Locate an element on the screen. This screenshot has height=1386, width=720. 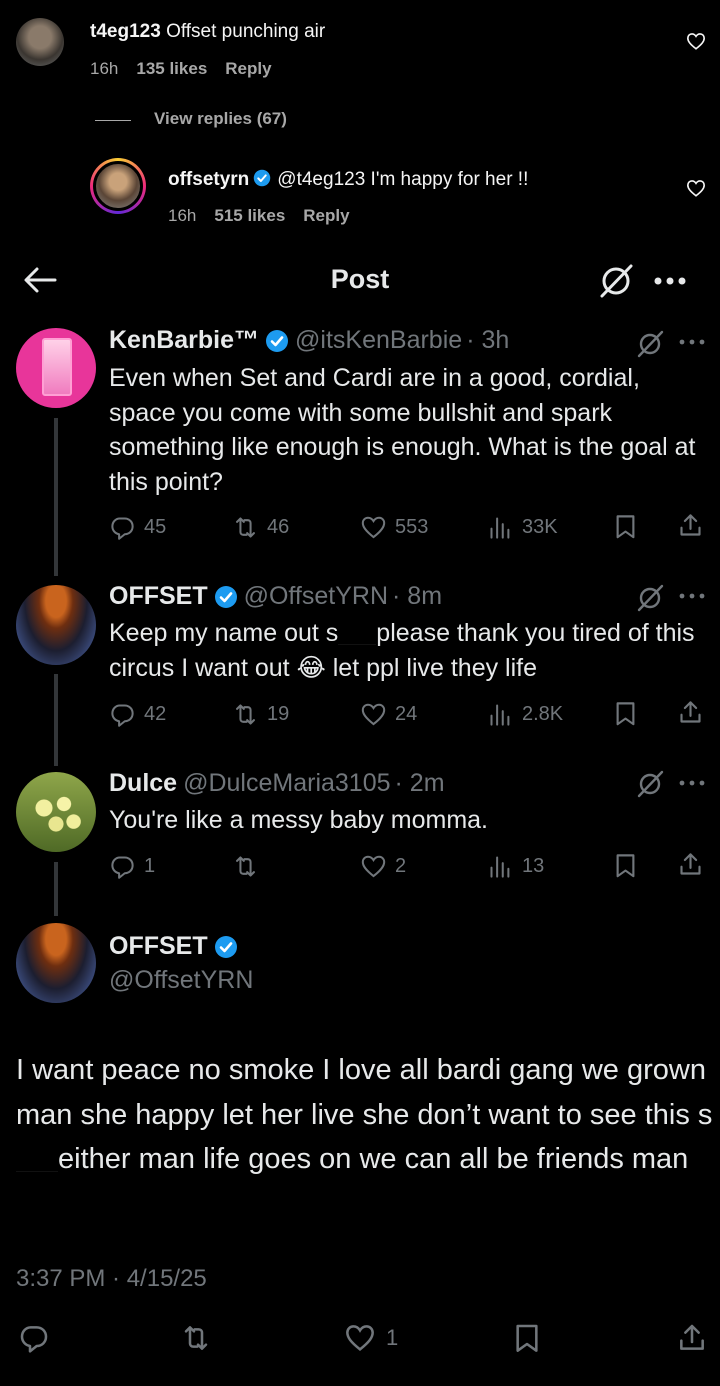
handle: @itsKenBarbie is located at coordinates (378, 340).